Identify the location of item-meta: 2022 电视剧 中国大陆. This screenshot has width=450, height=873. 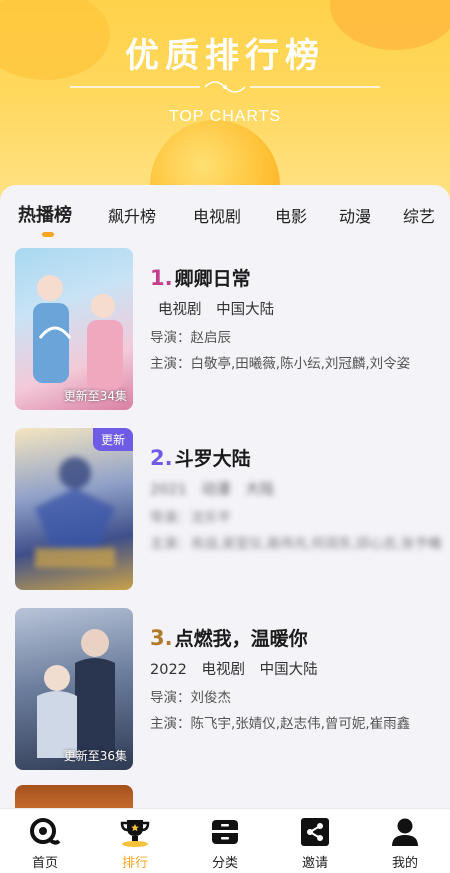
(239, 668).